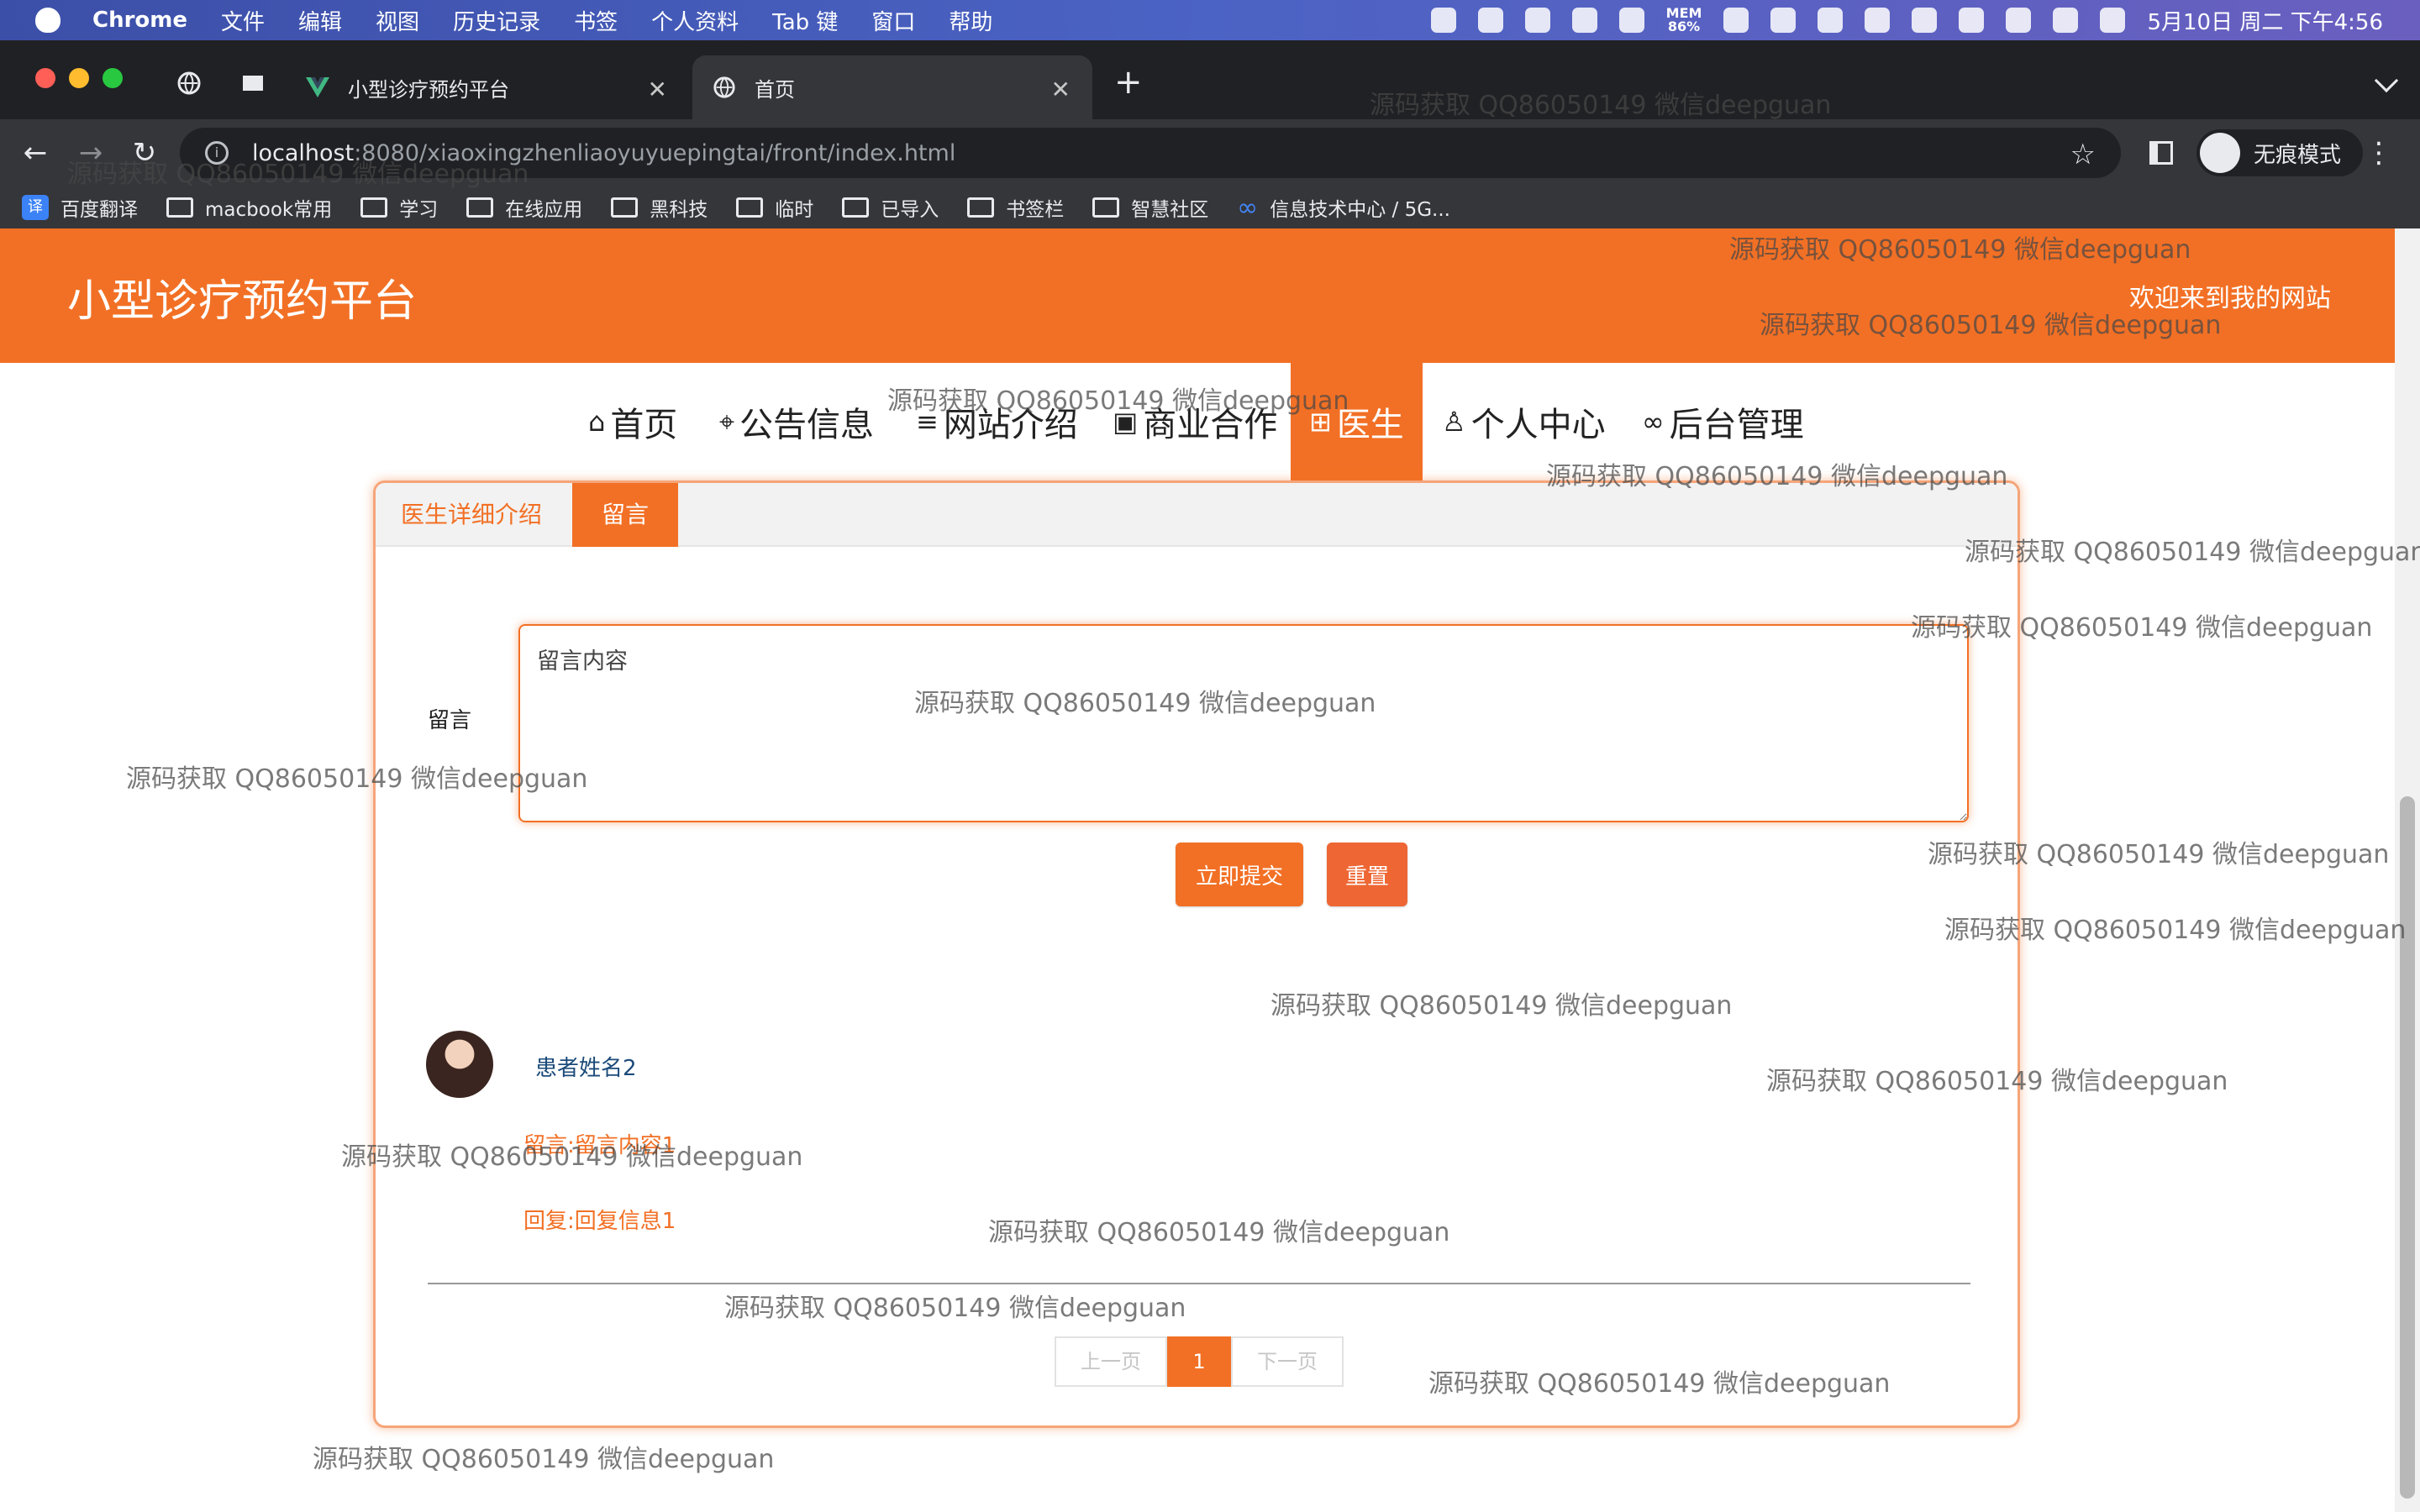 The height and width of the screenshot is (1512, 2420). I want to click on clock: 5月10日 周二 下午4:56, so click(2265, 20).